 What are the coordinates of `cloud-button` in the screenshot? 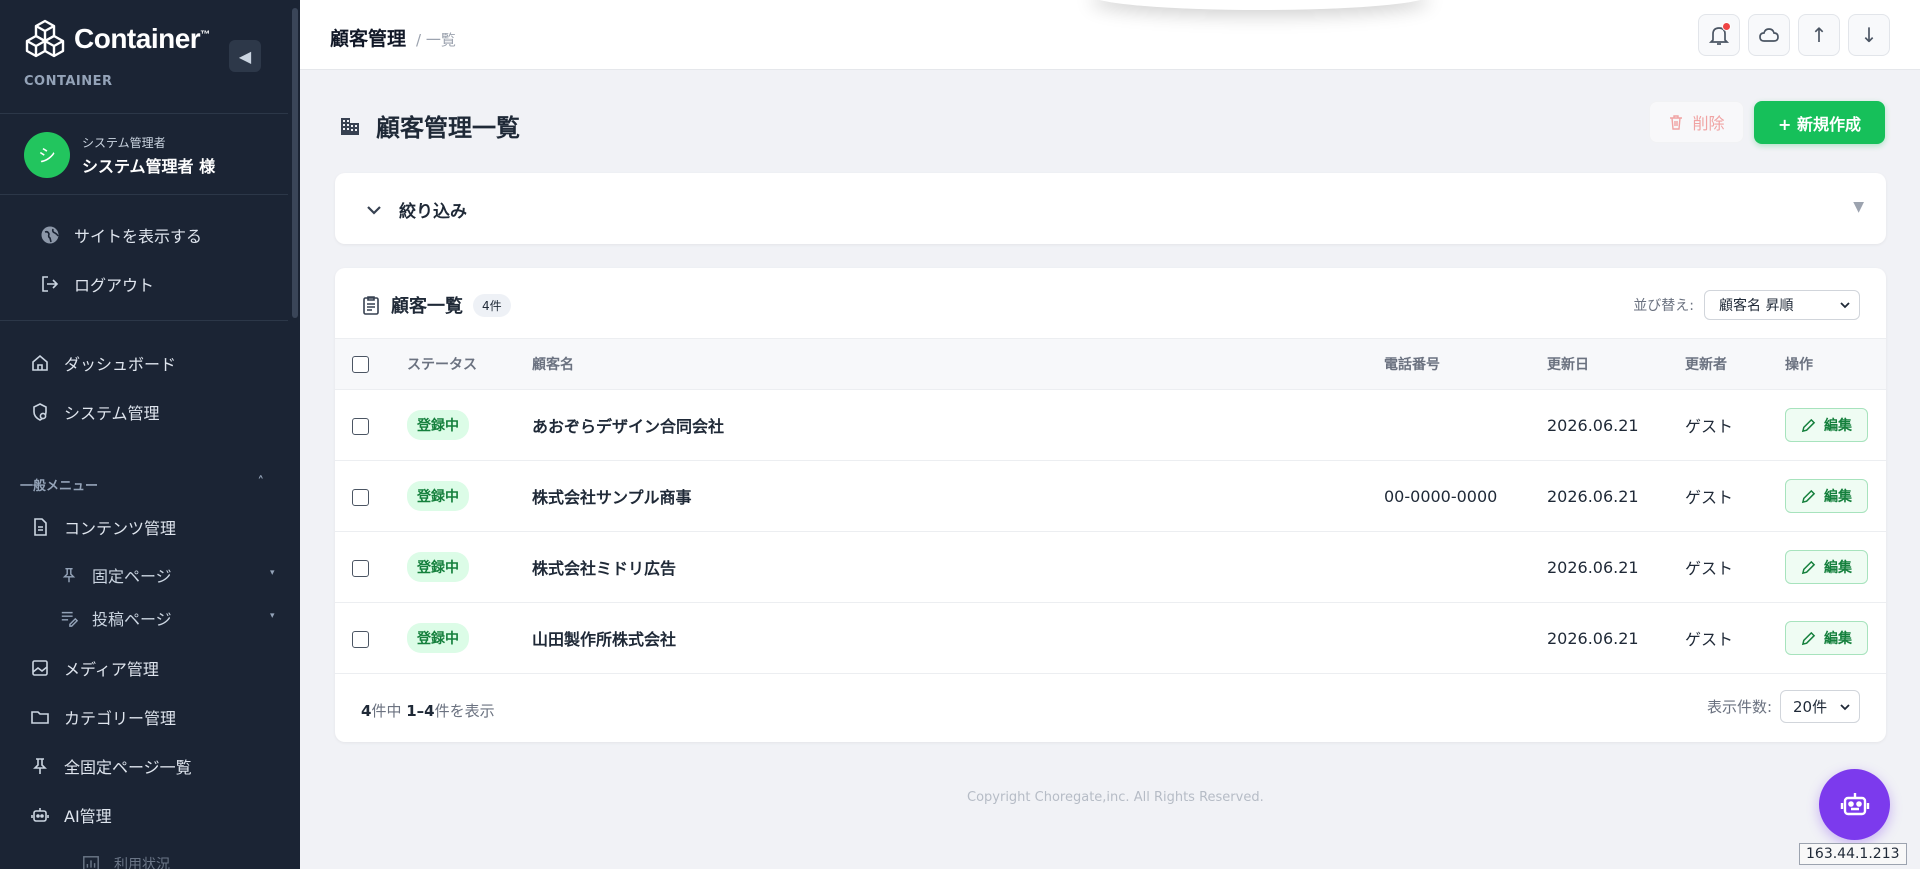 It's located at (1769, 35).